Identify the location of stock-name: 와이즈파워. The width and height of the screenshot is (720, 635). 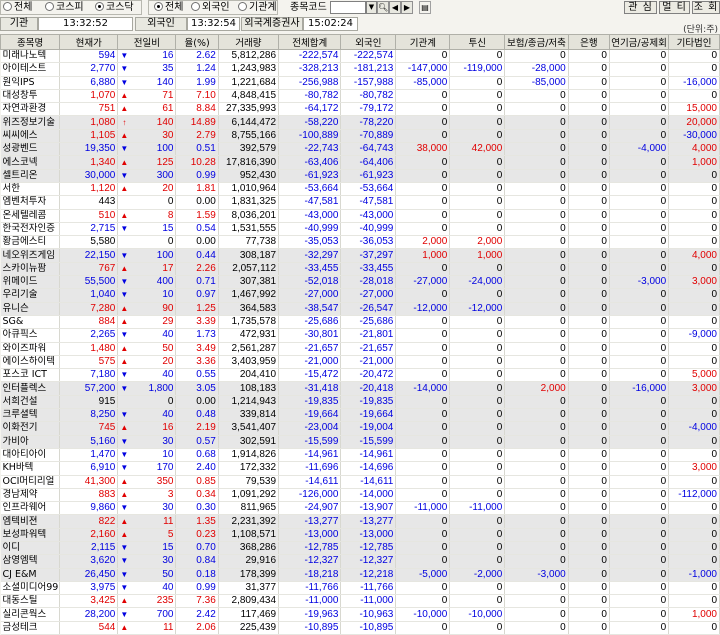
(30, 349).